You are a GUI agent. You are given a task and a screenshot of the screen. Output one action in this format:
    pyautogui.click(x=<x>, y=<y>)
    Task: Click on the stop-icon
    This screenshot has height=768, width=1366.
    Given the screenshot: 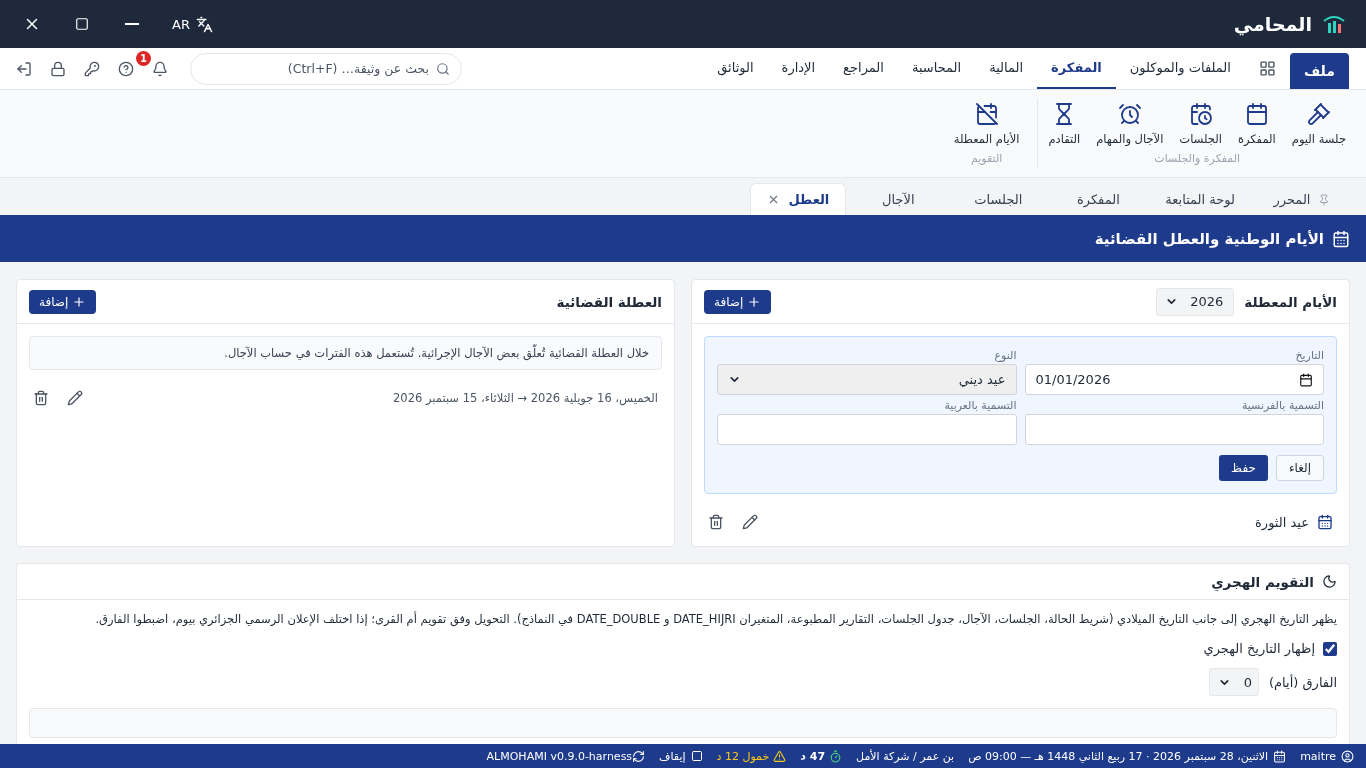 What is the action you would take?
    pyautogui.click(x=696, y=756)
    